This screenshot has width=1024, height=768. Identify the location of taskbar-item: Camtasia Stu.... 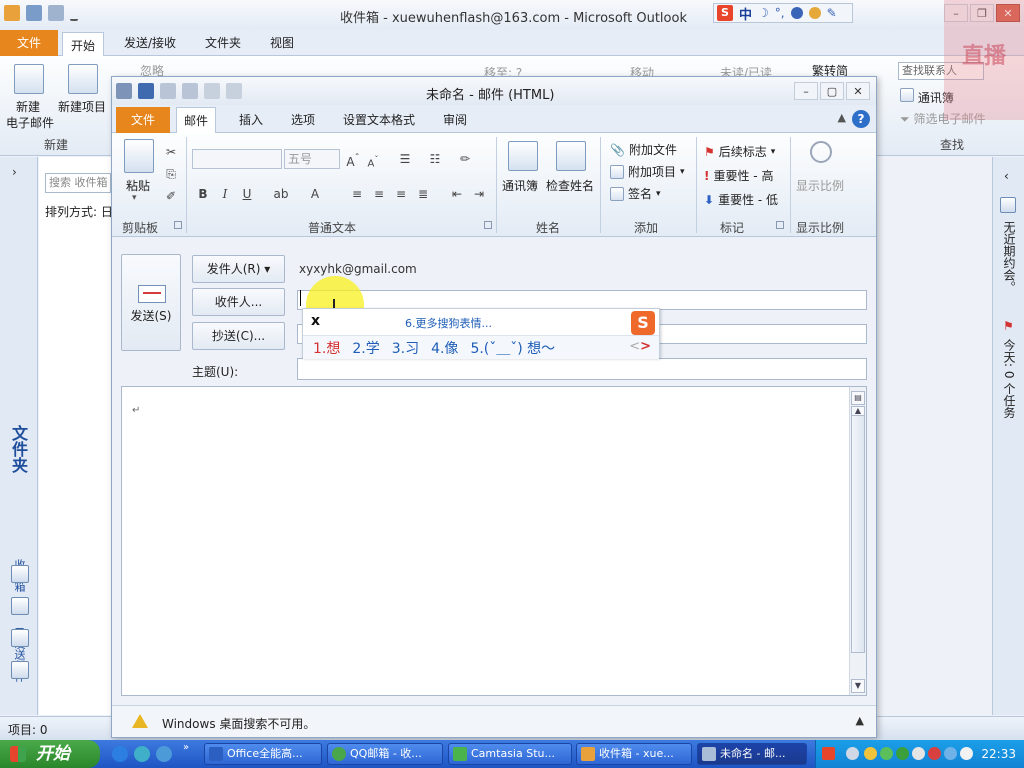
(510, 754).